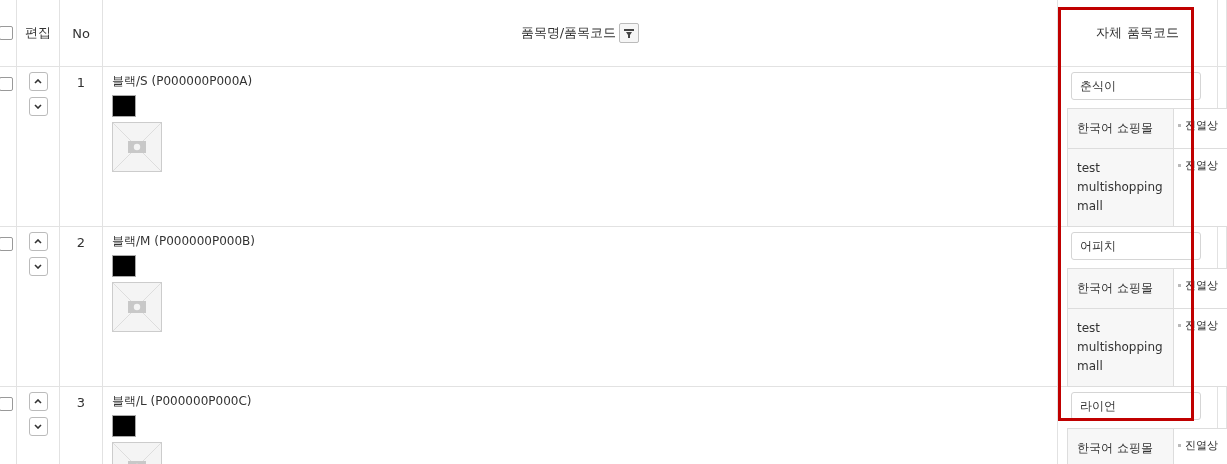 Image resolution: width=1227 pixels, height=464 pixels. I want to click on filter-icon, so click(629, 33).